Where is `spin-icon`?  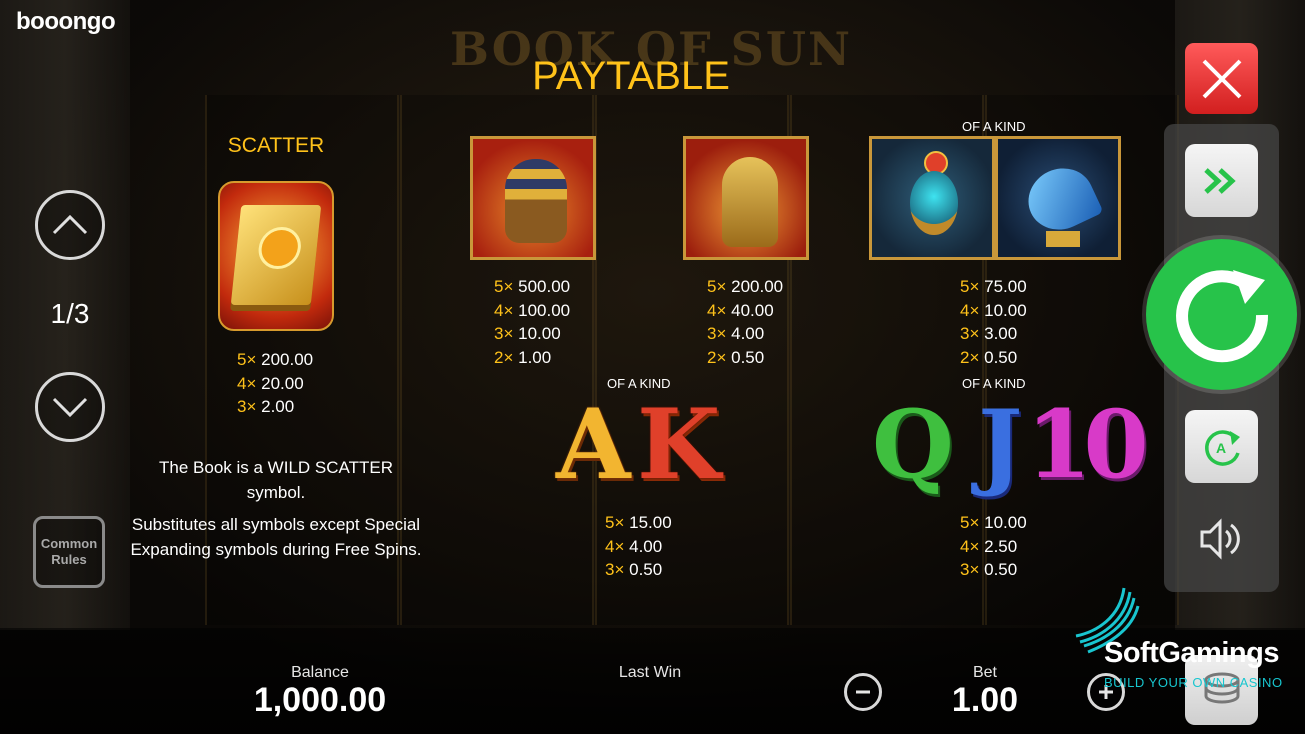 spin-icon is located at coordinates (1221, 315).